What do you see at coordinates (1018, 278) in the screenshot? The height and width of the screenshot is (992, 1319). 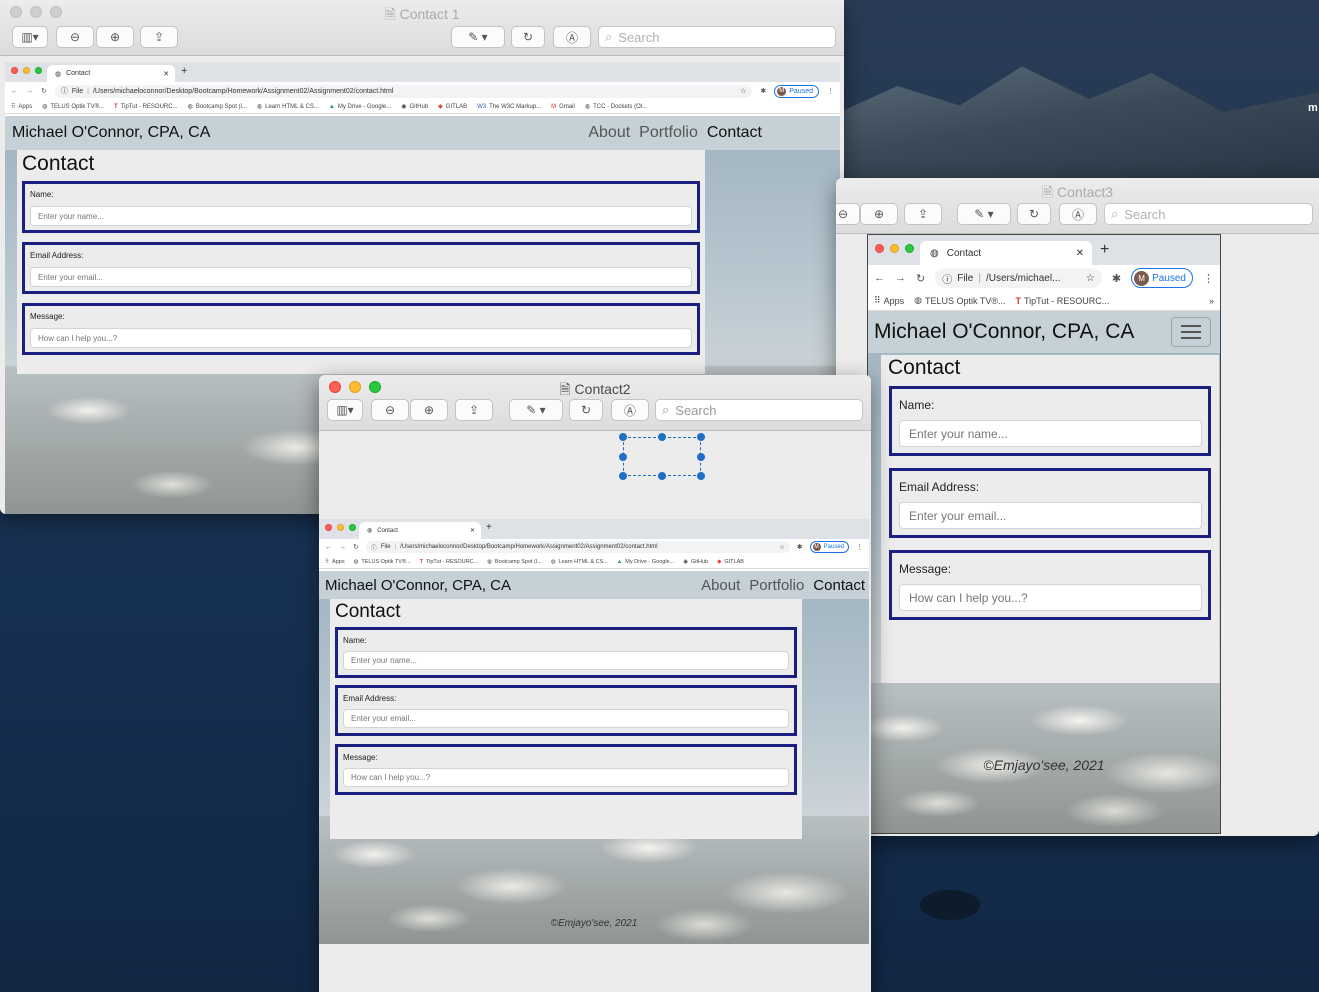 I see `omnibox: ⓘ File |/Users/michael... ☆` at bounding box center [1018, 278].